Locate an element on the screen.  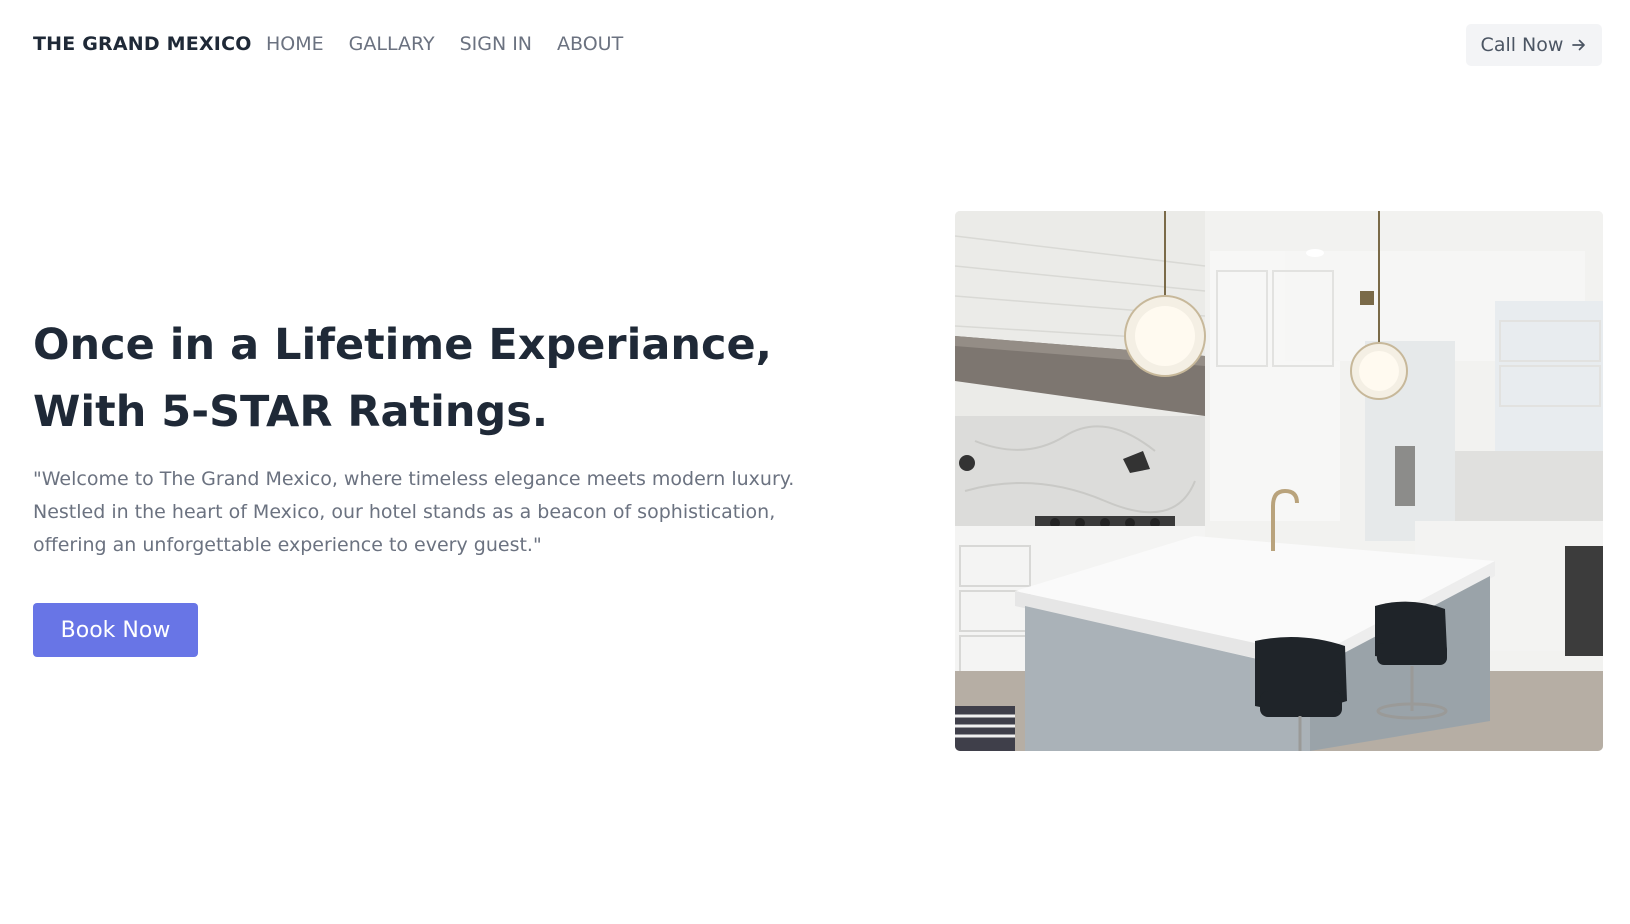
book-now-button: Book Now is located at coordinates (115, 630).